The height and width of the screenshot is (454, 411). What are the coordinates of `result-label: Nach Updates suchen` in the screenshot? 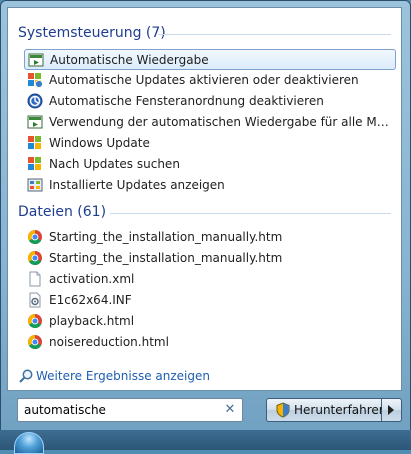 It's located at (114, 164).